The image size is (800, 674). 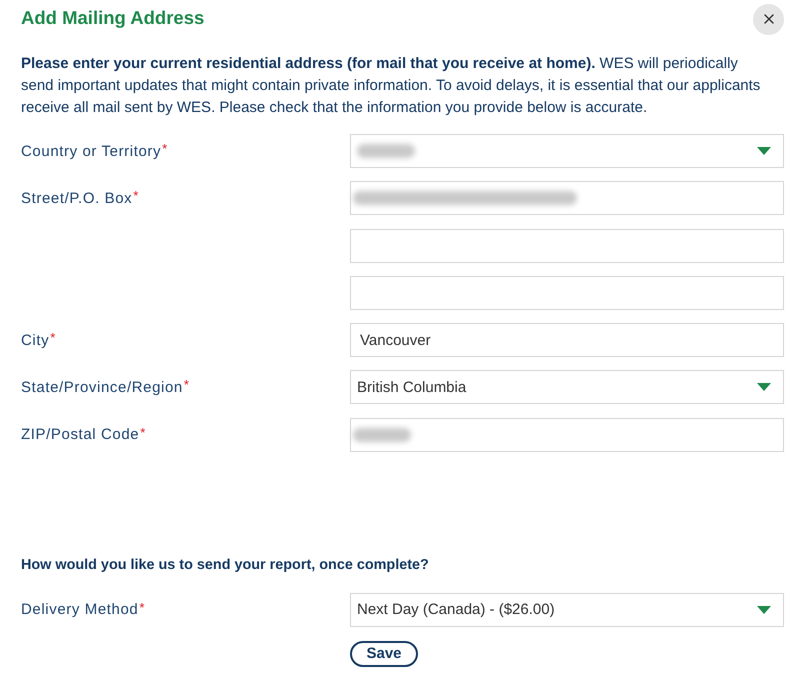 I want to click on dropdown-field: Next Day (Canada) - ($26.00), so click(x=567, y=609).